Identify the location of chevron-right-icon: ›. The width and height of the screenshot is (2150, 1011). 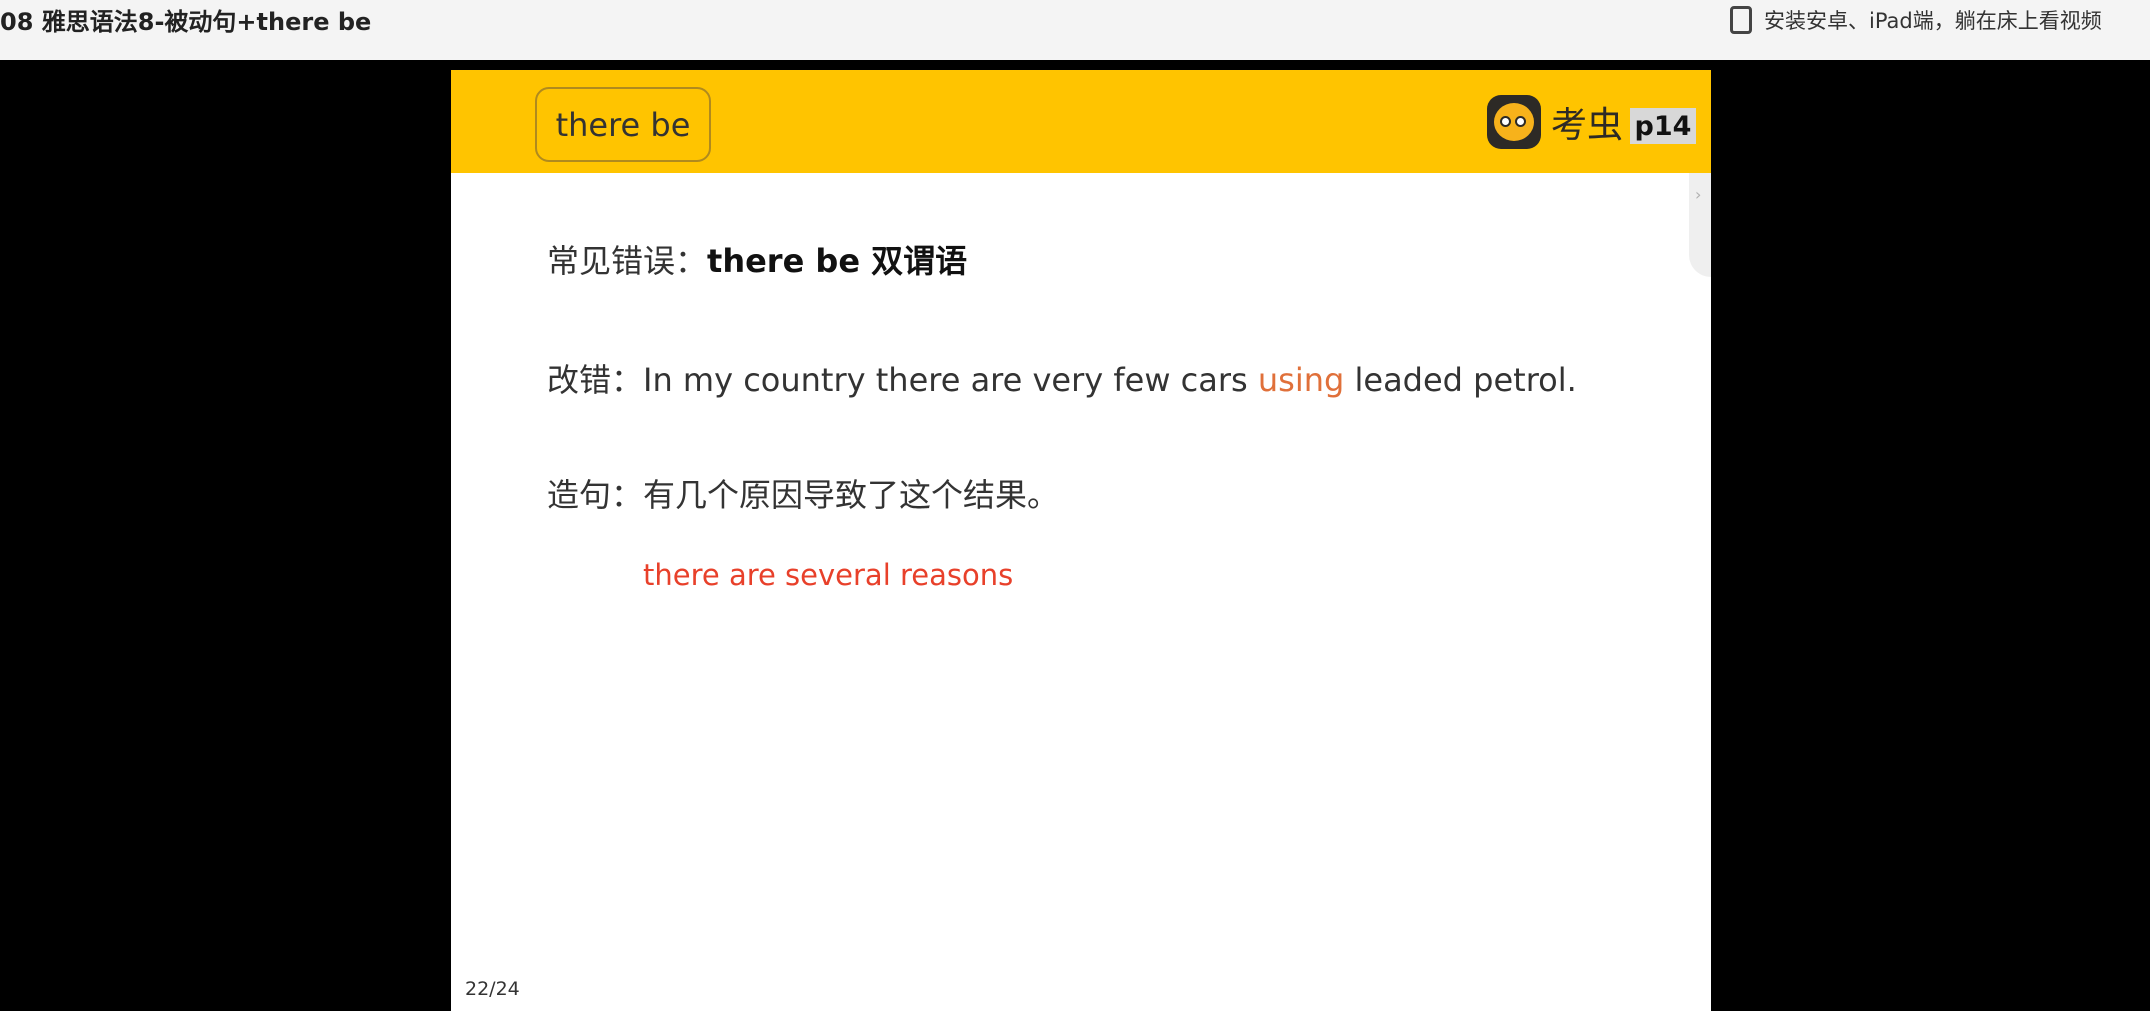
(1698, 194).